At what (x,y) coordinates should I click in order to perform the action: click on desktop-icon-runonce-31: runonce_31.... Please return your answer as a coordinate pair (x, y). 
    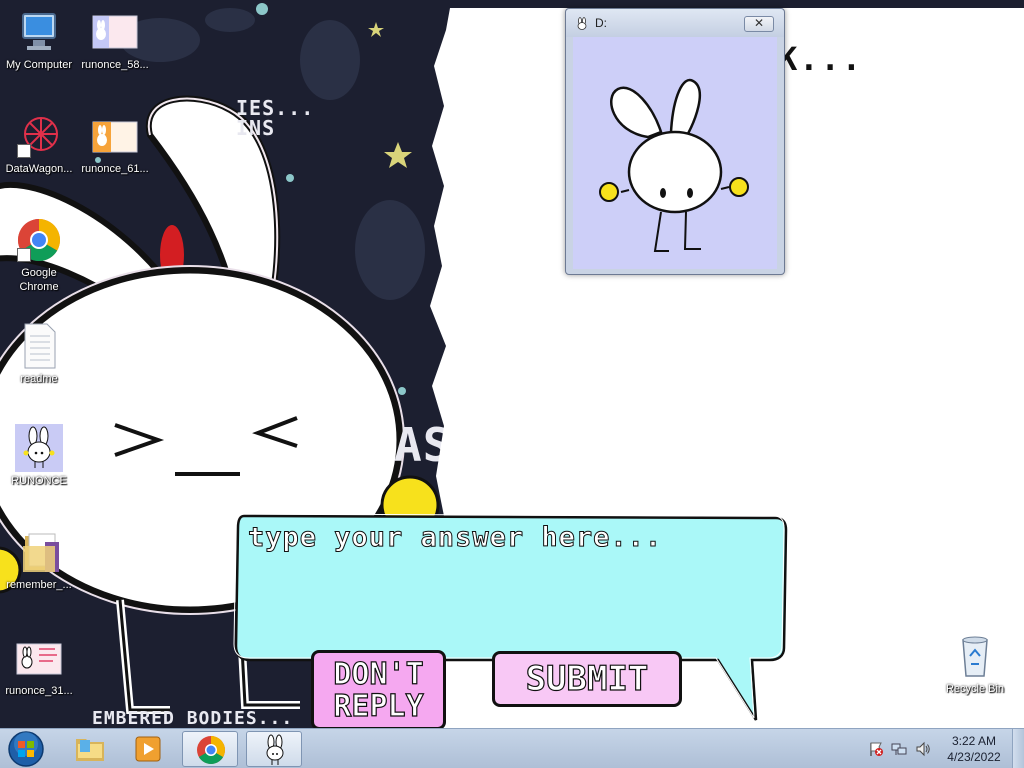
    Looking at the image, I should click on (39, 666).